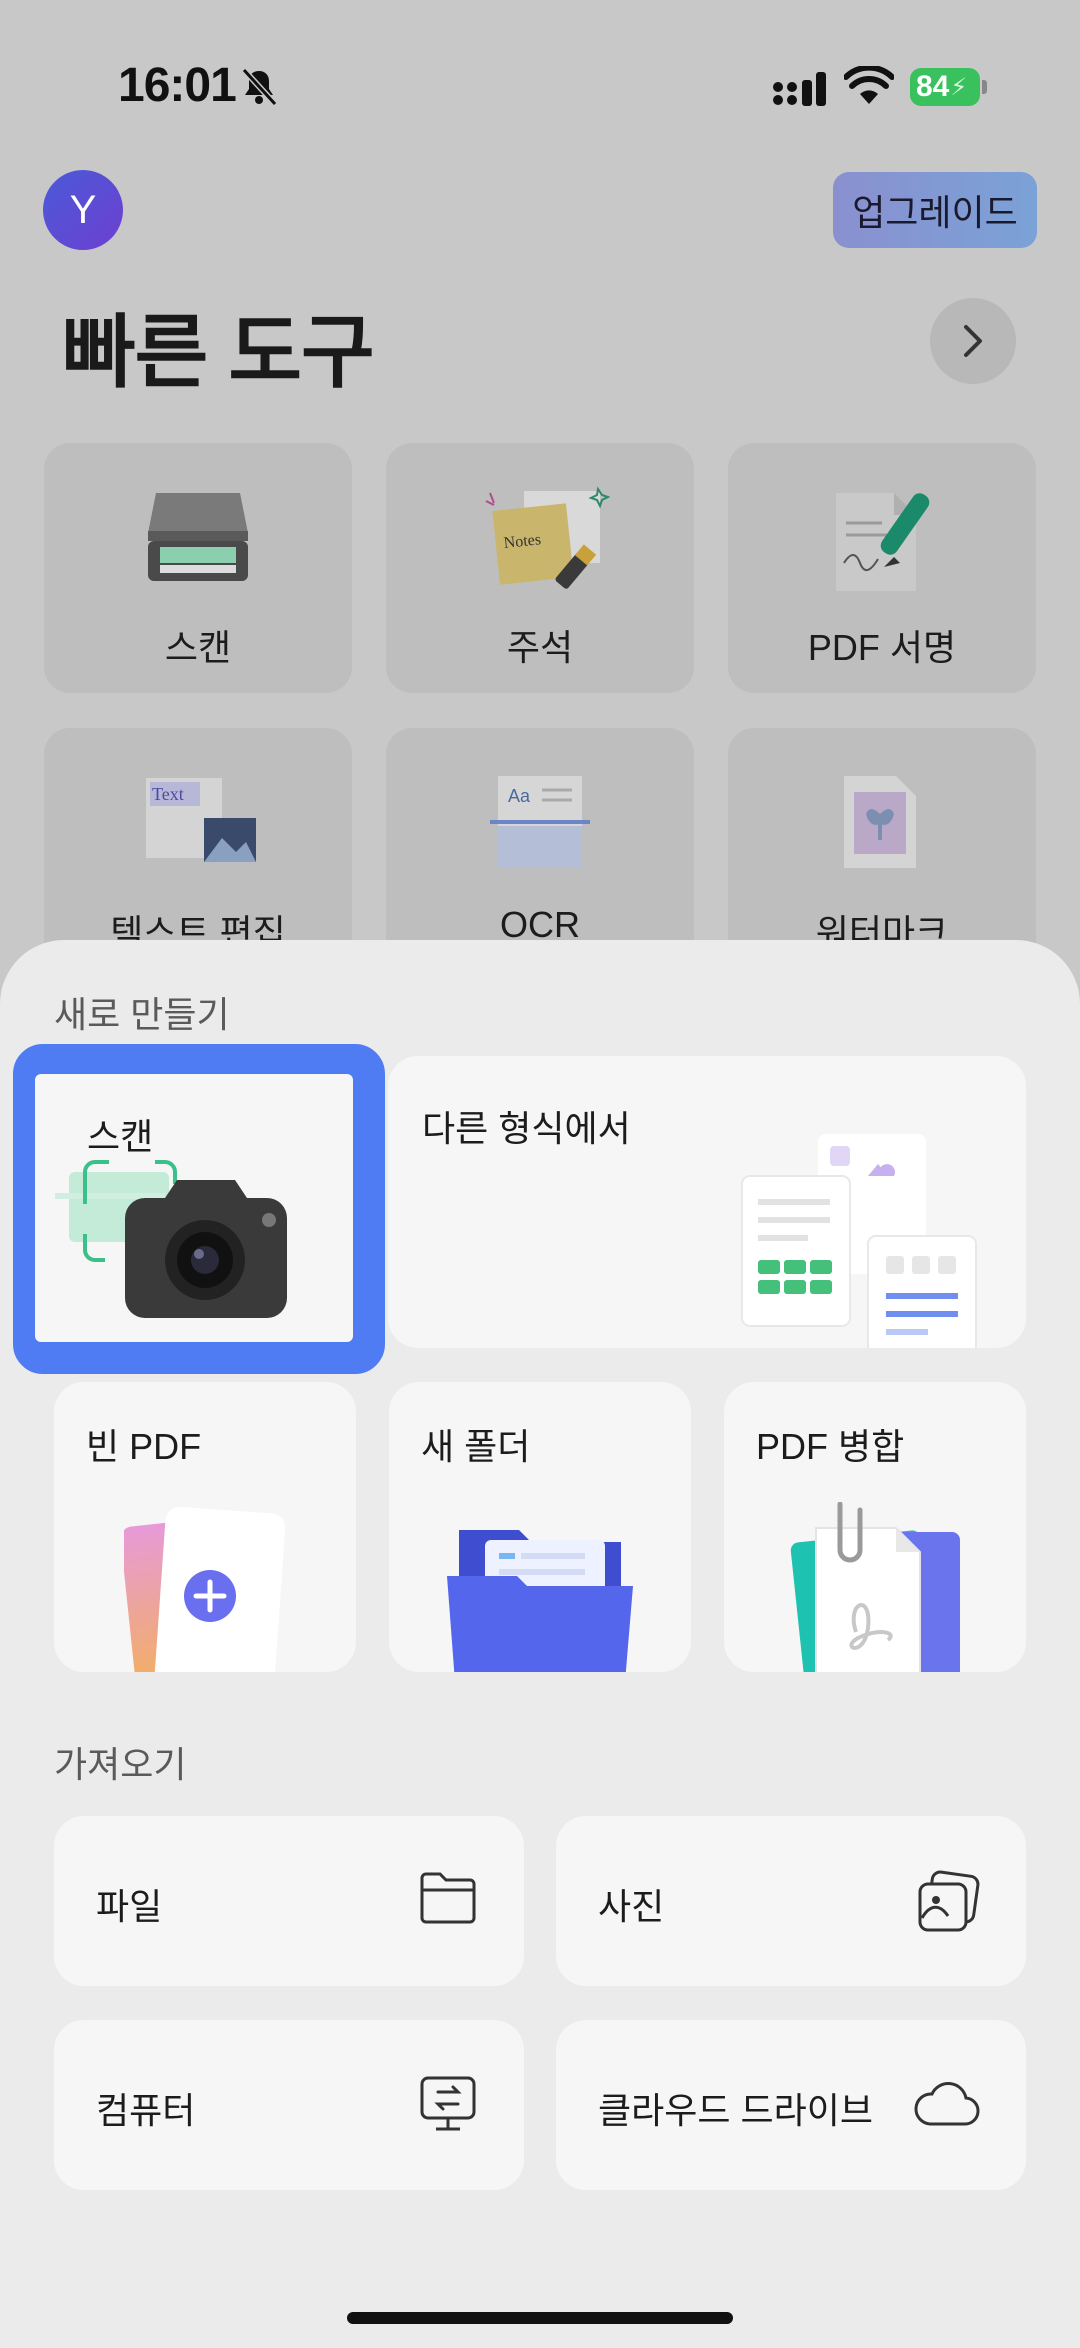 This screenshot has width=1080, height=2348. What do you see at coordinates (540, 1601) in the screenshot?
I see `folder-icon` at bounding box center [540, 1601].